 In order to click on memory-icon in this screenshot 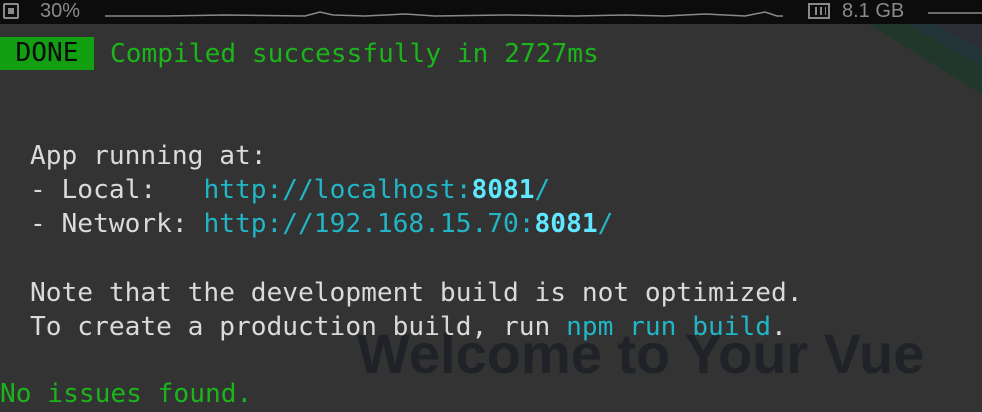, I will do `click(819, 11)`.